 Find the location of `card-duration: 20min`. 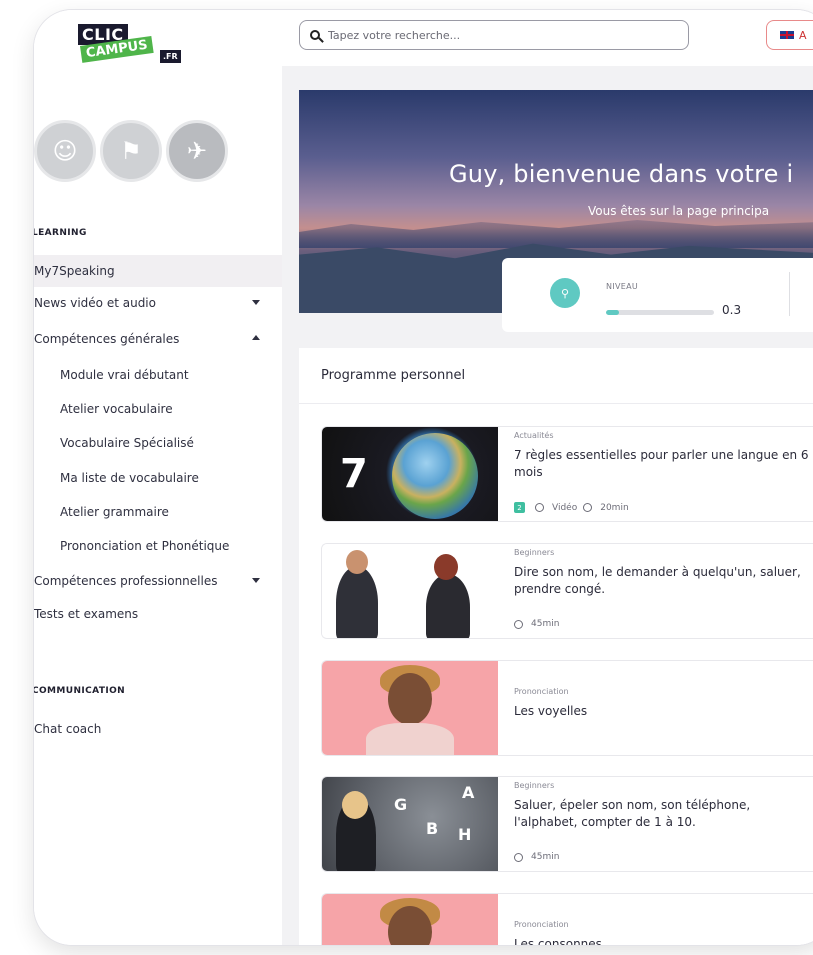

card-duration: 20min is located at coordinates (614, 507).